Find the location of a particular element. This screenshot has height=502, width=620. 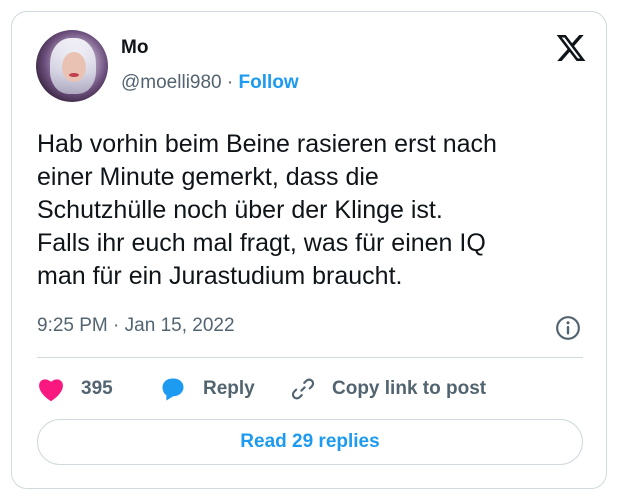

like-button: 395 is located at coordinates (75, 389).